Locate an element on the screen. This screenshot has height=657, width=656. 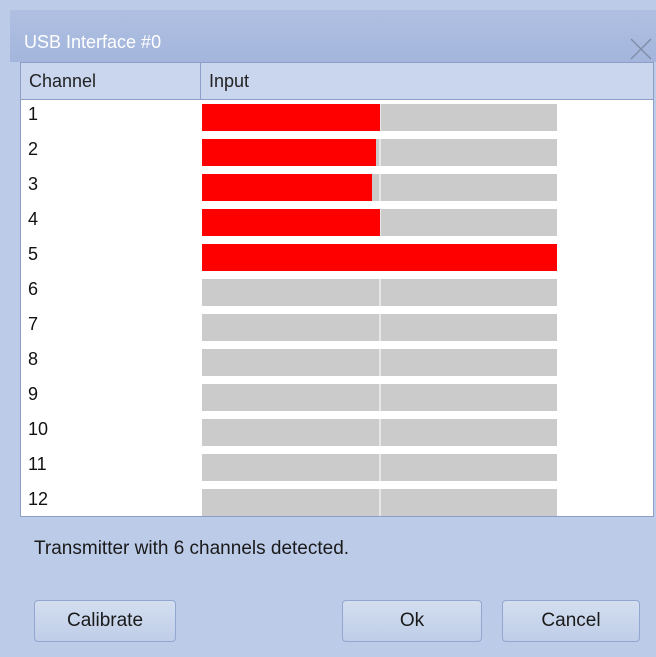
channel-number: 9 is located at coordinates (33, 394).